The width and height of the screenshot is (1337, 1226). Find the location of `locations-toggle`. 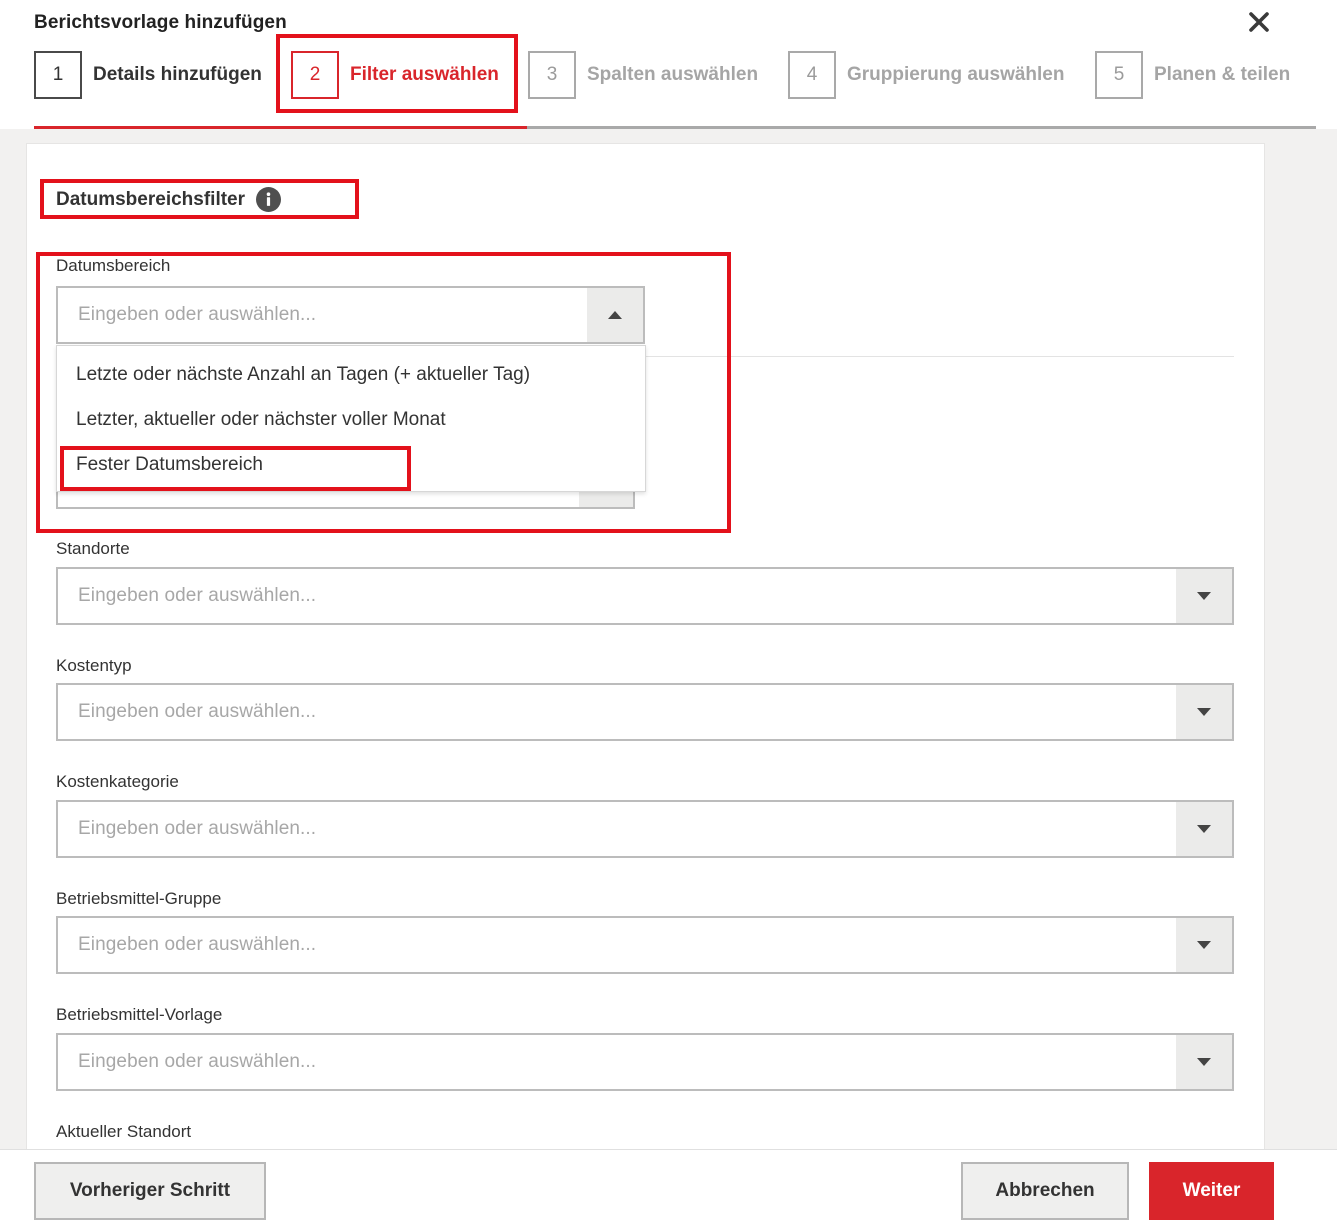

locations-toggle is located at coordinates (1204, 596).